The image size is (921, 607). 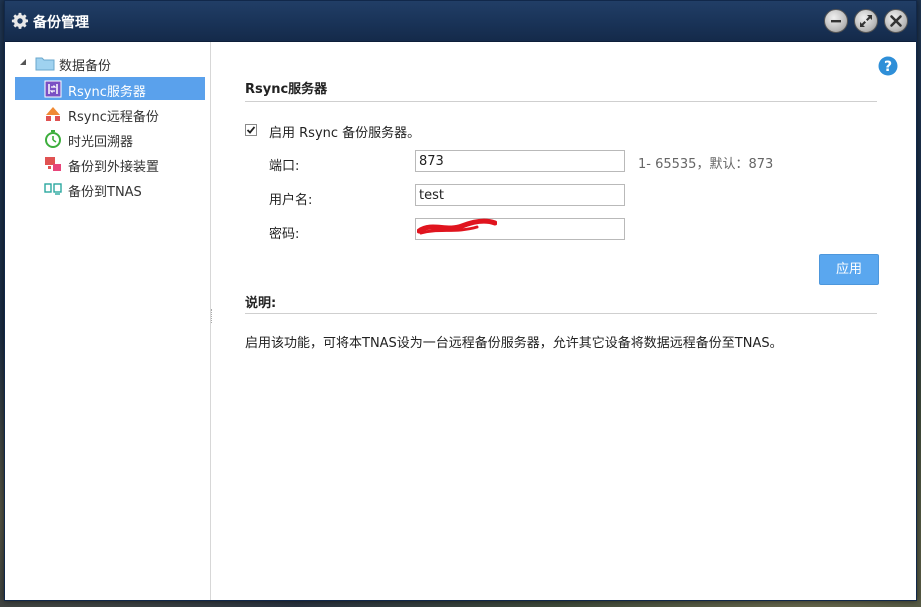 I want to click on svg-text: 值, so click(x=767, y=582).